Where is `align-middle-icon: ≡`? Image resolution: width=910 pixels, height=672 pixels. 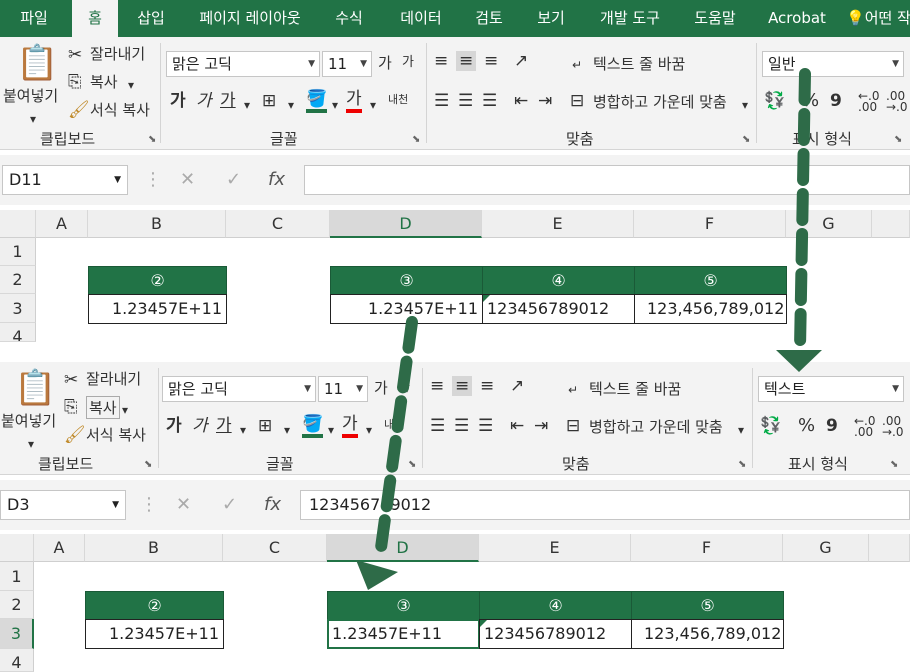
align-middle-icon: ≡ is located at coordinates (466, 61).